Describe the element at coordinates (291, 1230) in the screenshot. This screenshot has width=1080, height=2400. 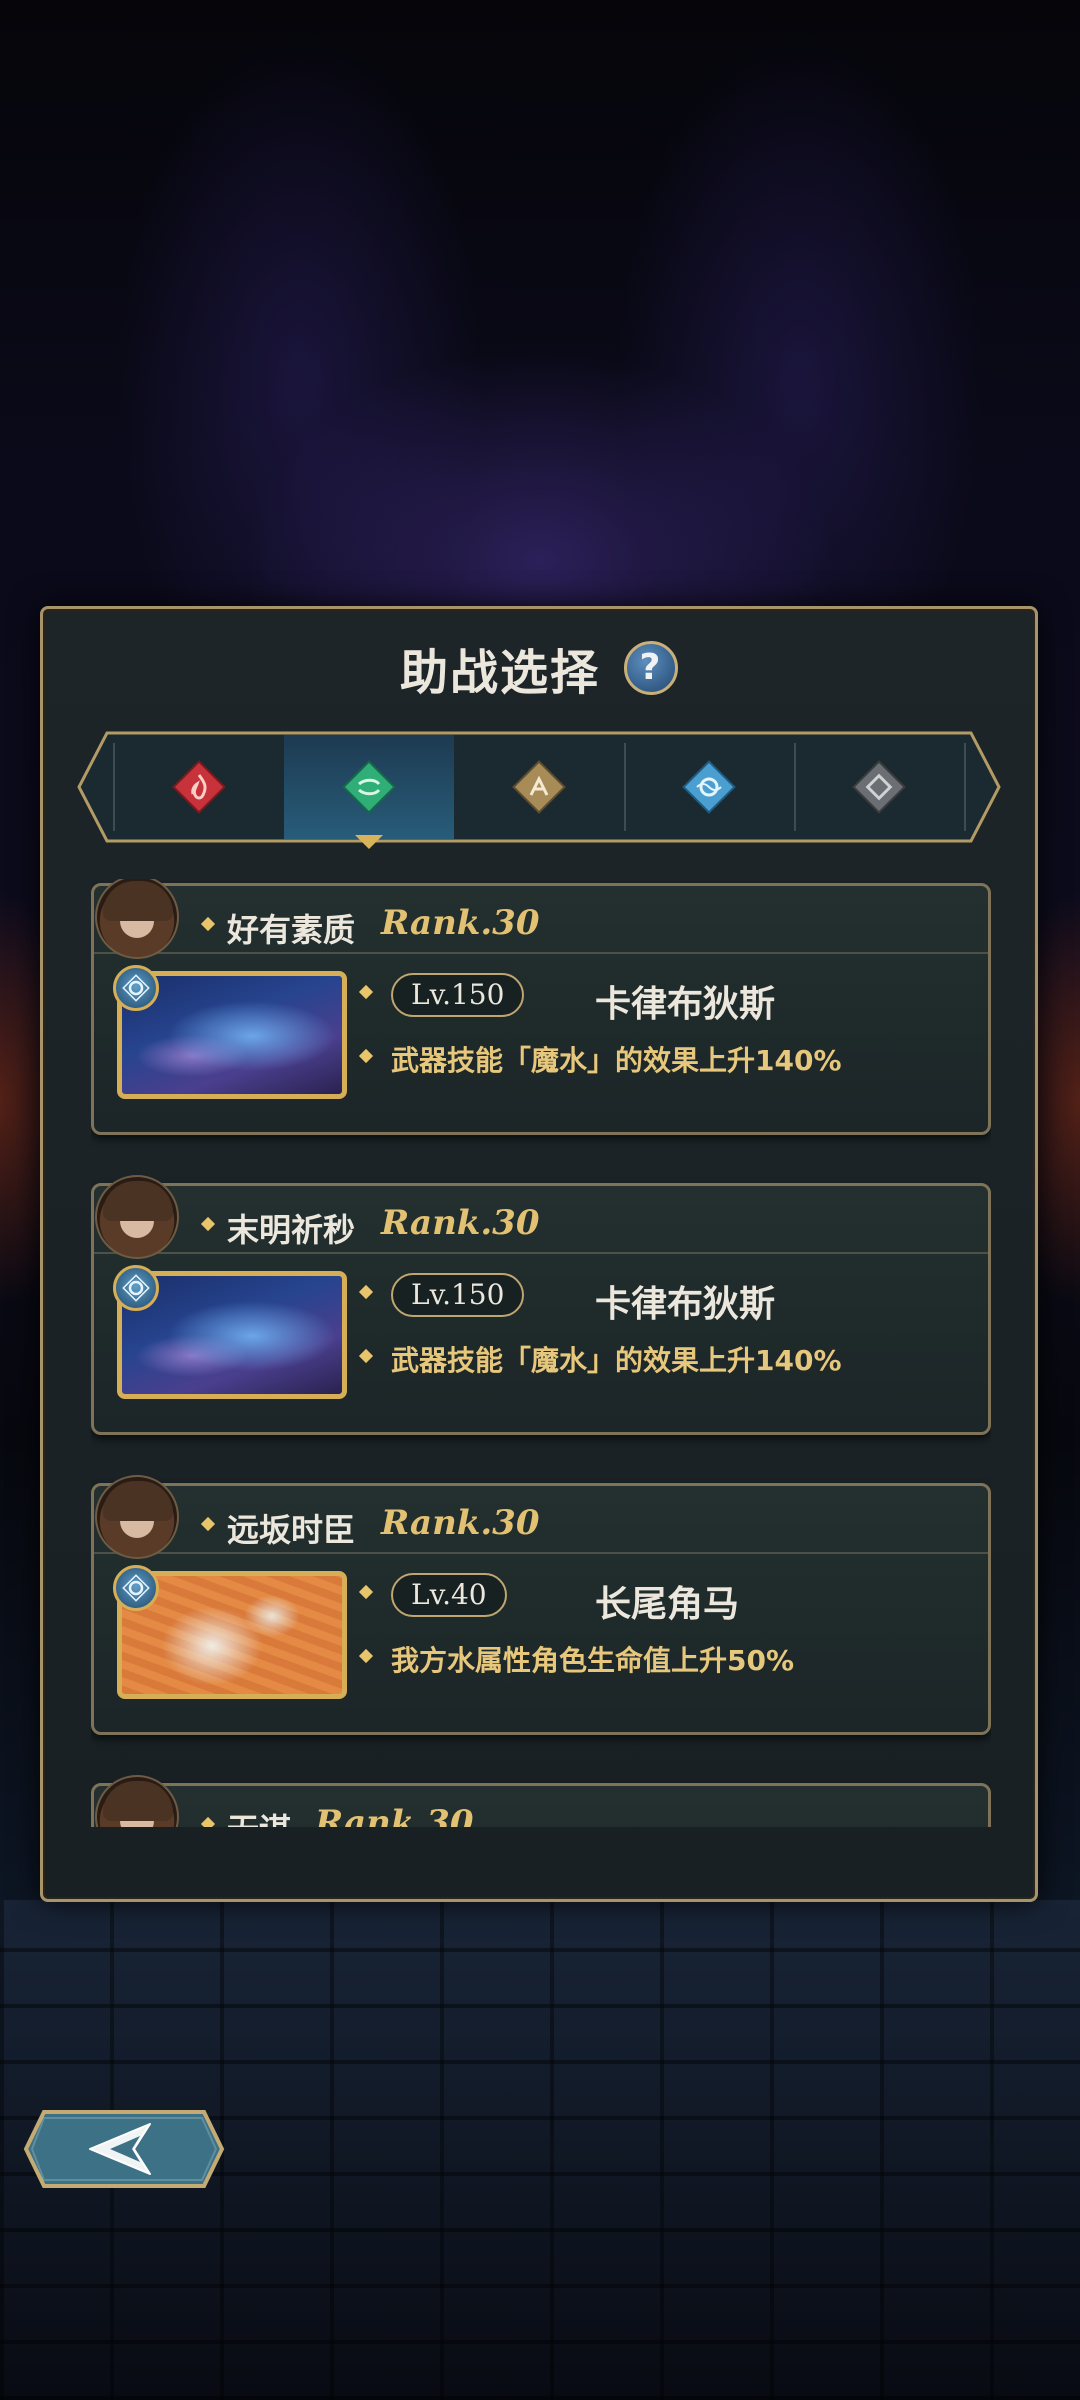
I see `player-name: 末明祈秒` at that location.